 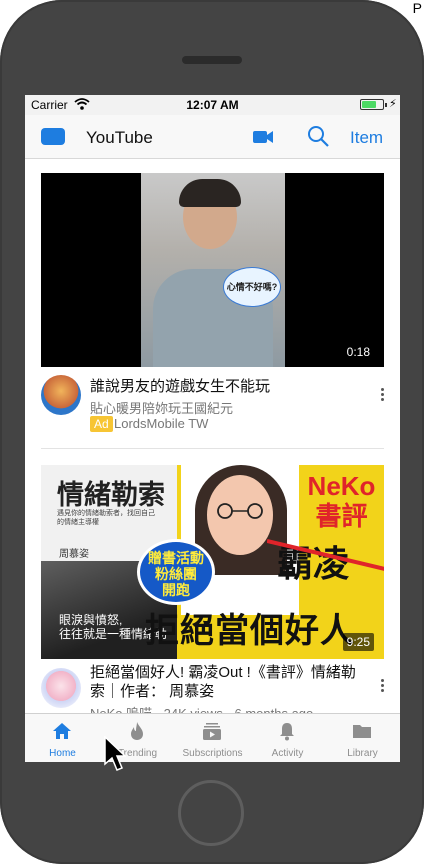 I want to click on brand-line: 書評, so click(x=341, y=516).